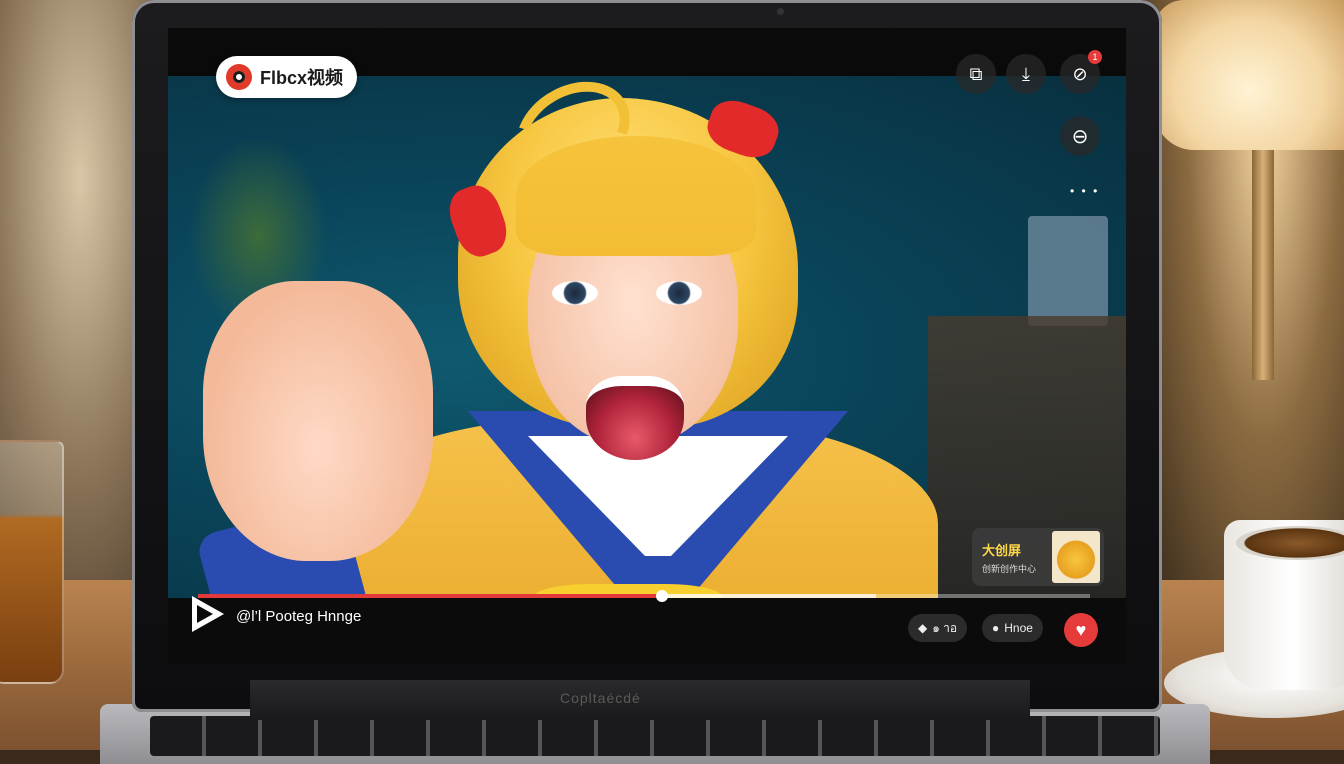  I want to click on progress-bar, so click(644, 596).